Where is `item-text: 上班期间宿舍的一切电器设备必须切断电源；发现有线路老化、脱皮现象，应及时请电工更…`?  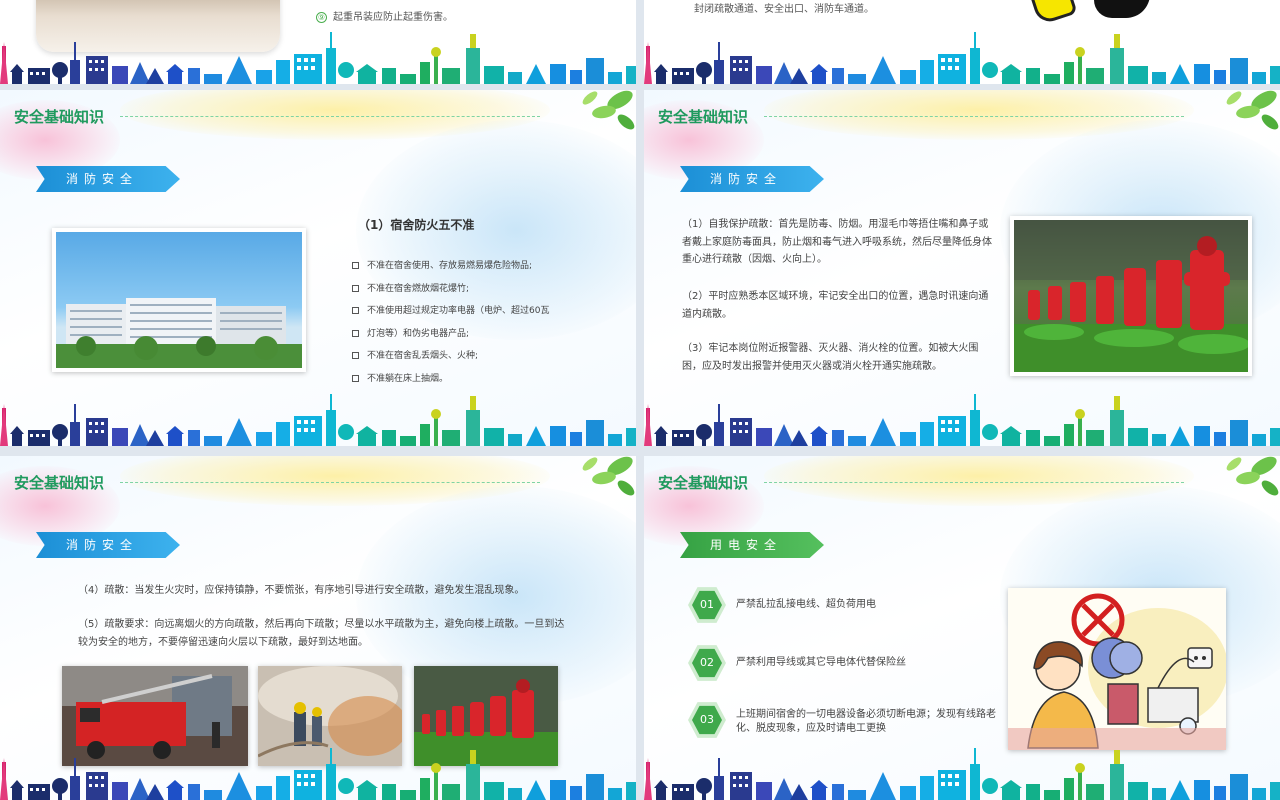
item-text: 上班期间宿舍的一切电器设备必须切断电源；发现有线路老化、脱皮现象，应及时请电工更… is located at coordinates (866, 721).